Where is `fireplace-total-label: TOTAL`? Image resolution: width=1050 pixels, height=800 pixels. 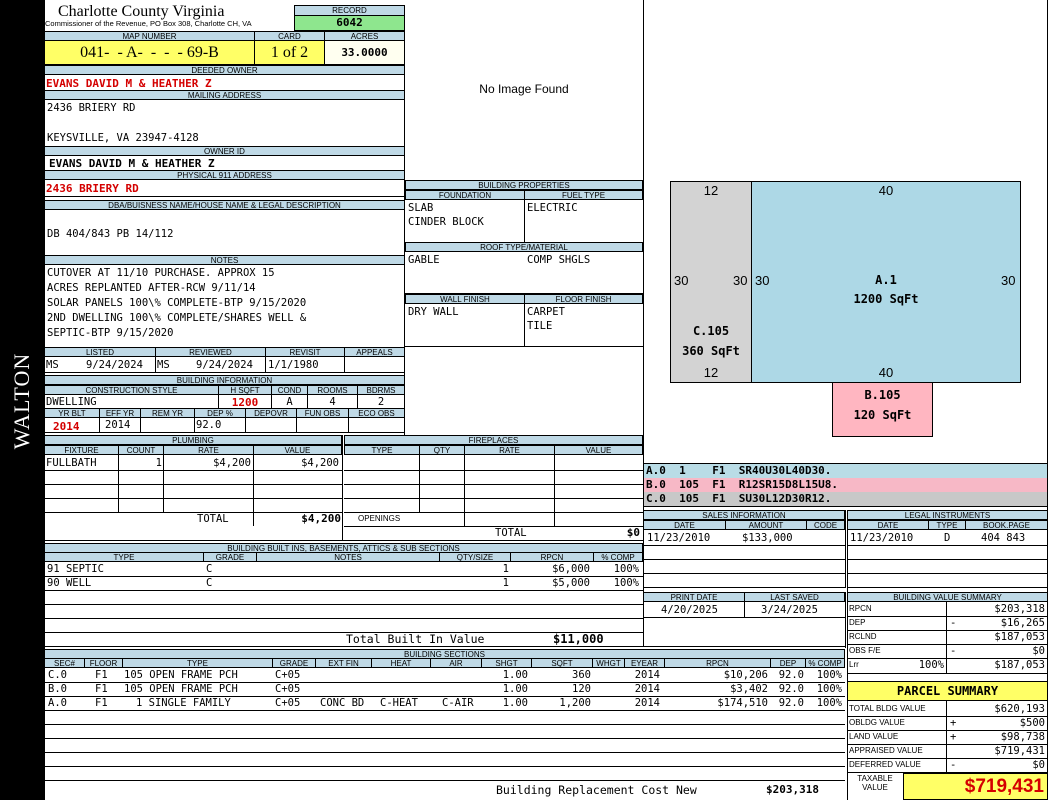 fireplace-total-label: TOTAL is located at coordinates (511, 533).